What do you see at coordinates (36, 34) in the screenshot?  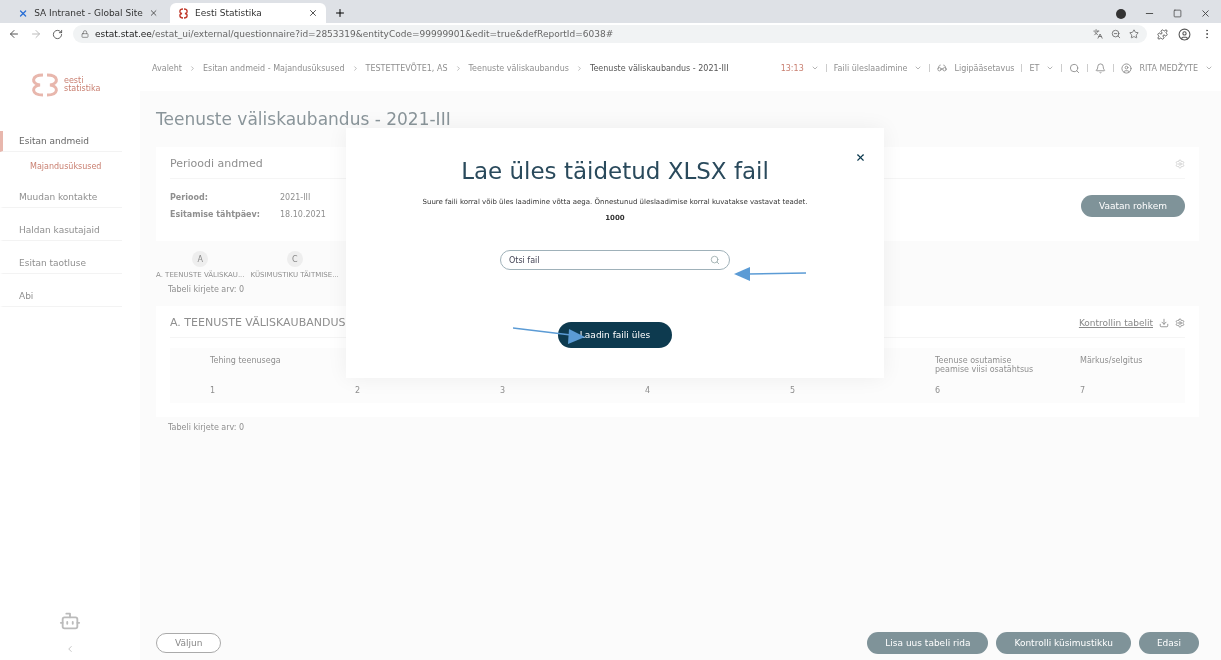 I see `forward-icon` at bounding box center [36, 34].